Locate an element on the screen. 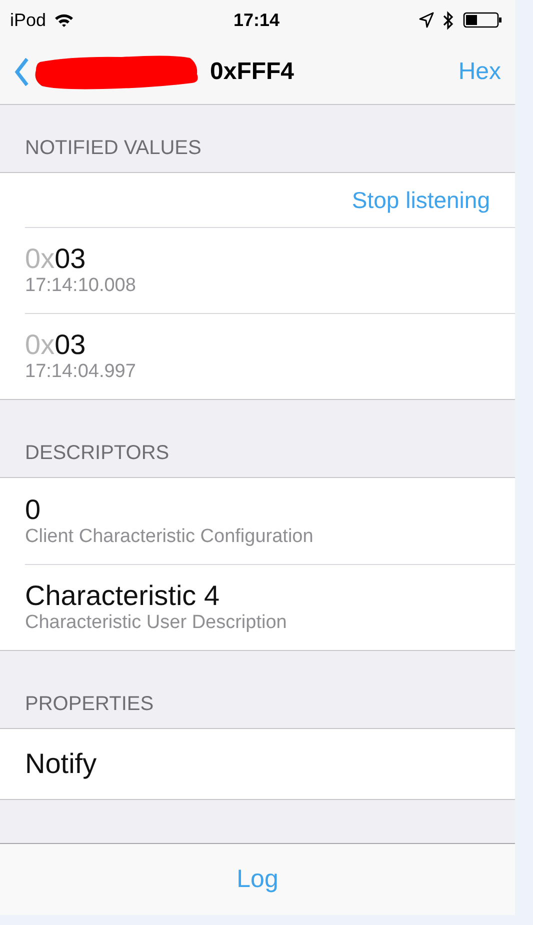 The width and height of the screenshot is (533, 925). hex-button: Hex is located at coordinates (479, 72).